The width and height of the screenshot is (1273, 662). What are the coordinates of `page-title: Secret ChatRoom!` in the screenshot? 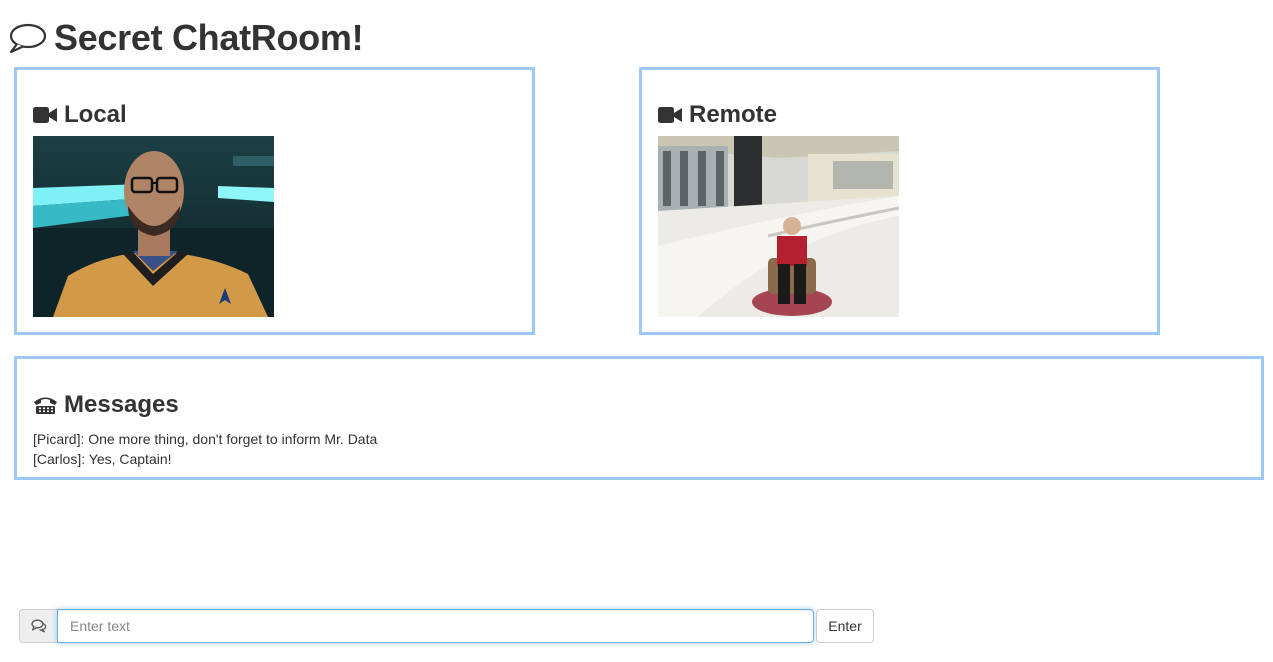 It's located at (209, 37).